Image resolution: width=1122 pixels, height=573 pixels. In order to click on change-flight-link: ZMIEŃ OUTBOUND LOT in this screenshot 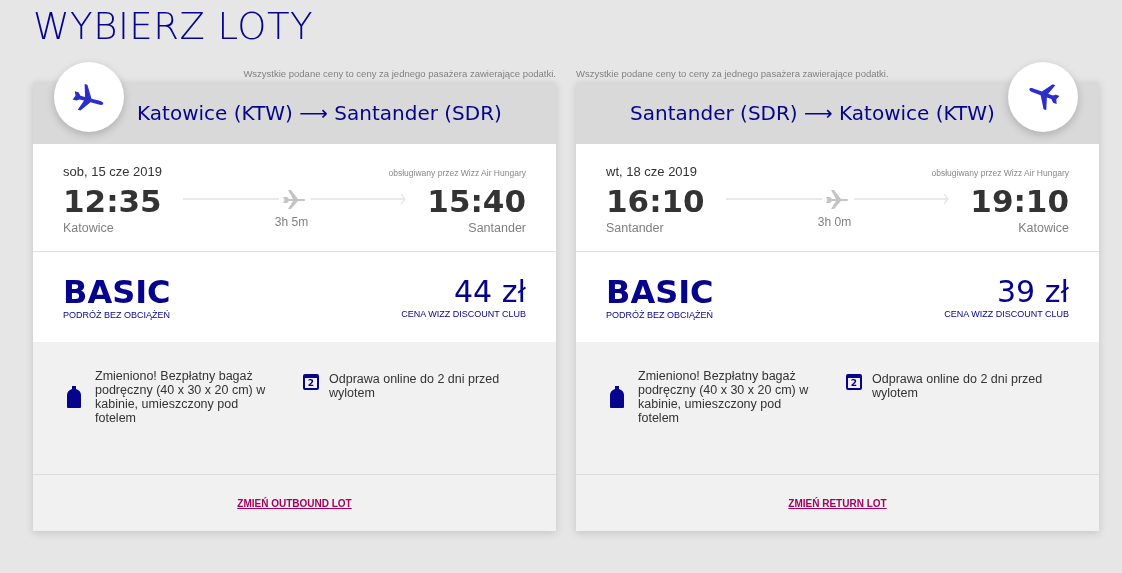, I will do `click(294, 503)`.